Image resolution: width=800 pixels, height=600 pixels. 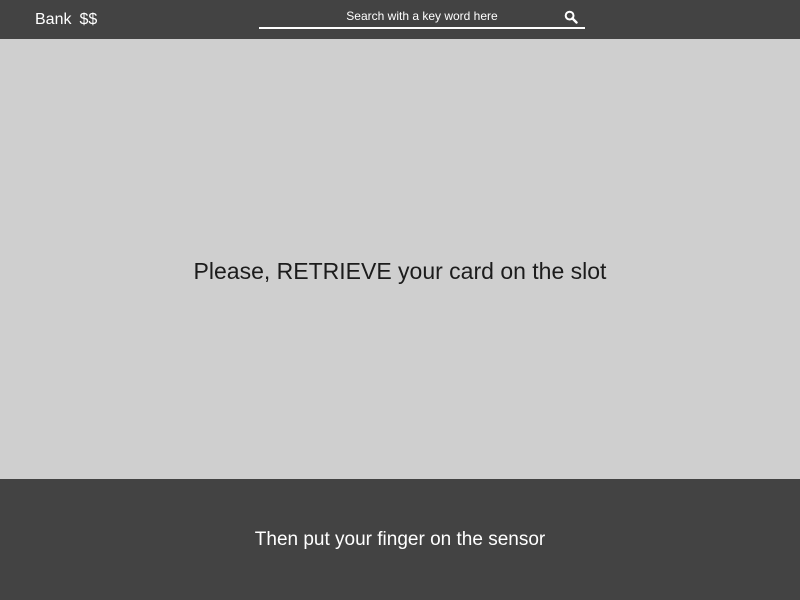 What do you see at coordinates (88, 19) in the screenshot?
I see `brand-symbol: $$` at bounding box center [88, 19].